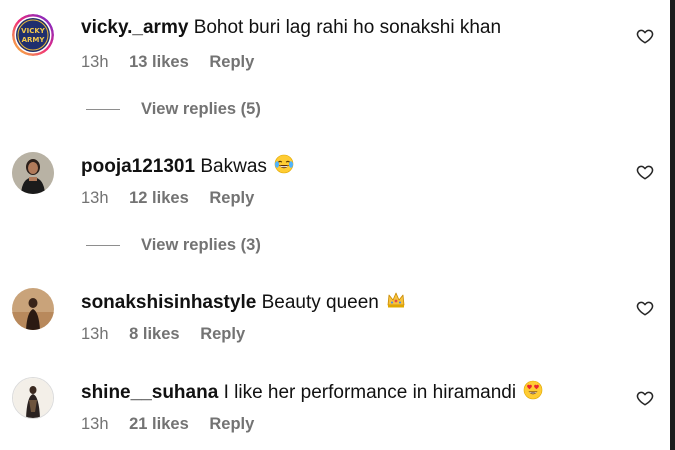 This screenshot has width=675, height=450. Describe the element at coordinates (396, 300) in the screenshot. I see `crown-emoji` at that location.